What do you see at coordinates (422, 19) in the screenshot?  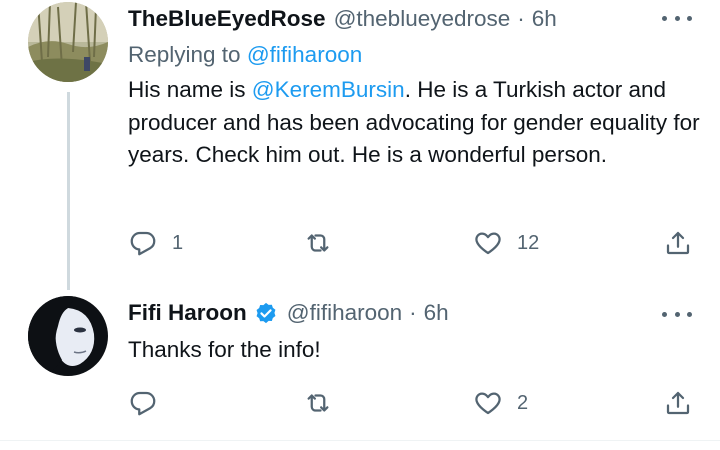 I see `user-handle: @theblueyedrose` at bounding box center [422, 19].